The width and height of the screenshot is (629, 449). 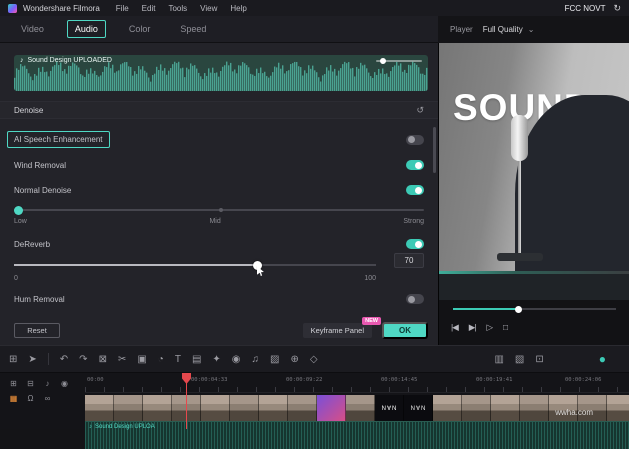 I want to click on tab-color: Color, so click(x=140, y=29).